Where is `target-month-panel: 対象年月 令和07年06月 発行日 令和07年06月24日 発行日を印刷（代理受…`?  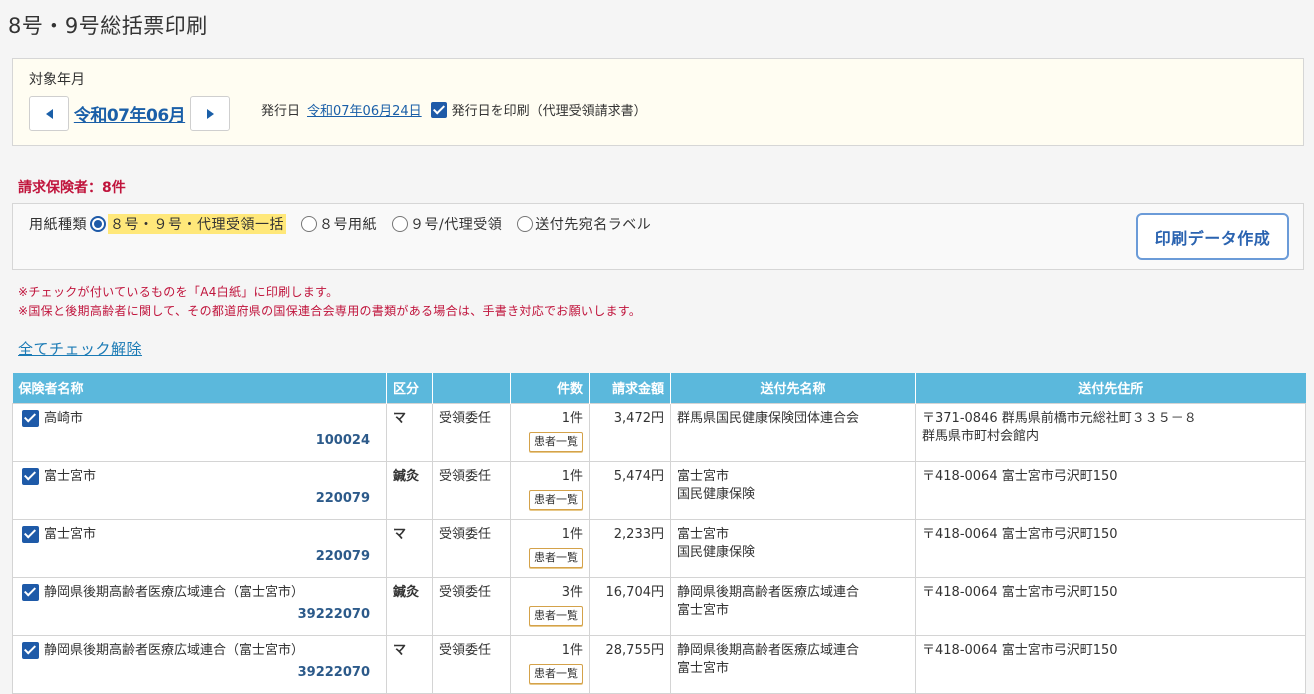
target-month-panel: 対象年月 令和07年06月 発行日 令和07年06月24日 発行日を印刷（代理受… is located at coordinates (658, 102).